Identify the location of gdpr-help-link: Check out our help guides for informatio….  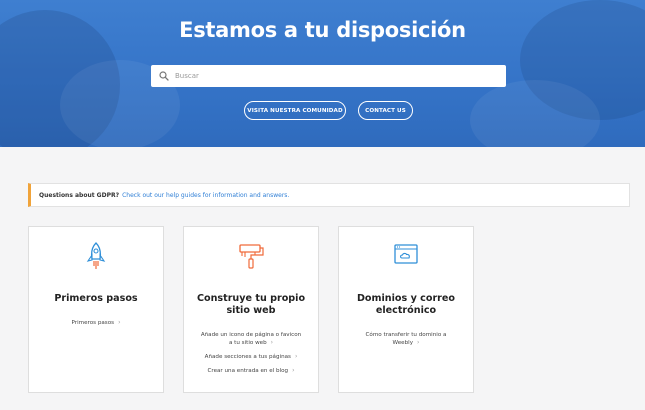
(205, 195).